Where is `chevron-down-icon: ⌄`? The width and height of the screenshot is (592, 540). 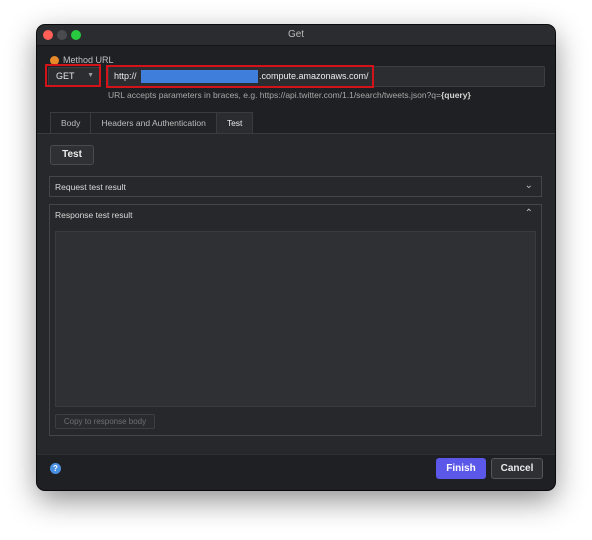
chevron-down-icon: ⌄ is located at coordinates (529, 185).